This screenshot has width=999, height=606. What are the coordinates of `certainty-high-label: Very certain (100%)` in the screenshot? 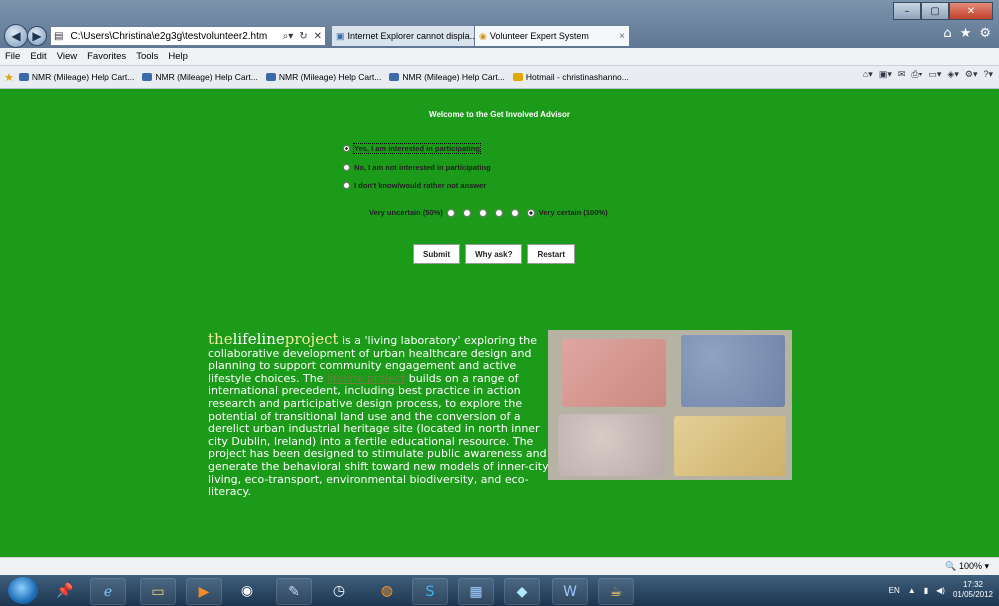 It's located at (573, 212).